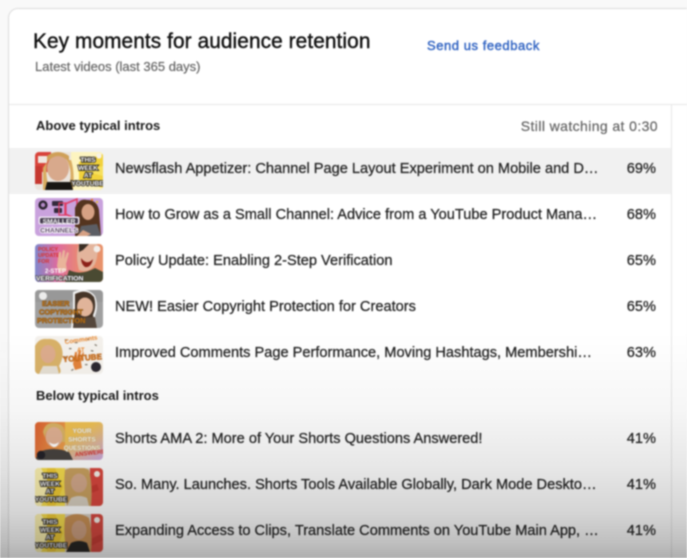 Image resolution: width=687 pixels, height=558 pixels. What do you see at coordinates (60, 279) in the screenshot?
I see `svg-text: VERIFICATION` at bounding box center [60, 279].